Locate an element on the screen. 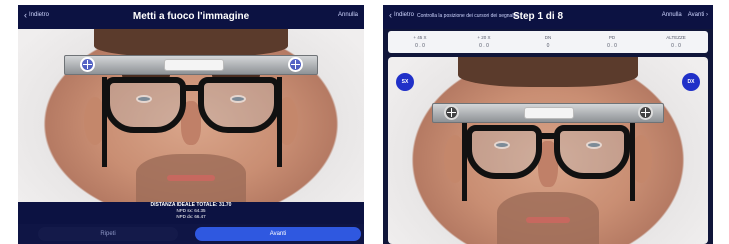 The height and width of the screenshot is (244, 729). step-title: Step 1 di 8 is located at coordinates (538, 16).